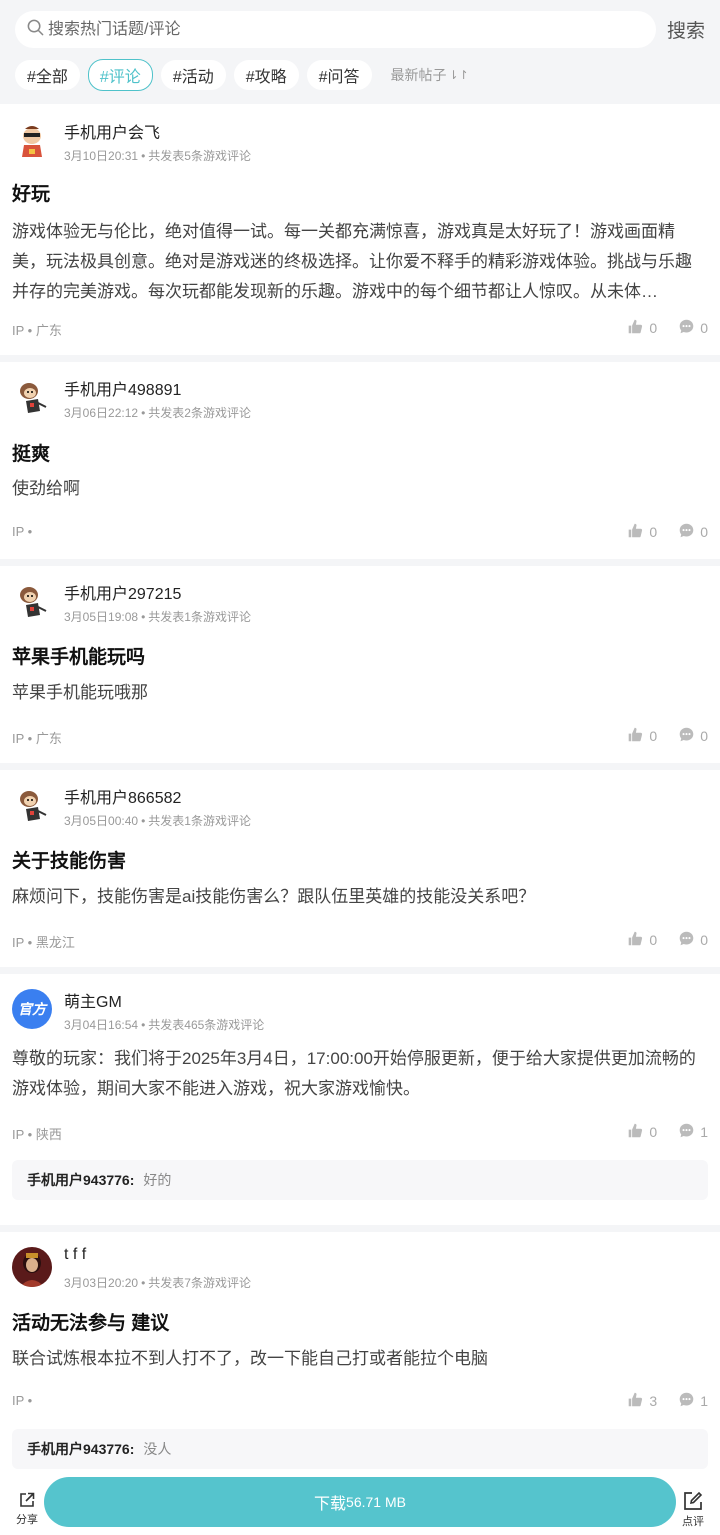 The width and height of the screenshot is (720, 1535). I want to click on tab-guides: #攻略, so click(266, 74).